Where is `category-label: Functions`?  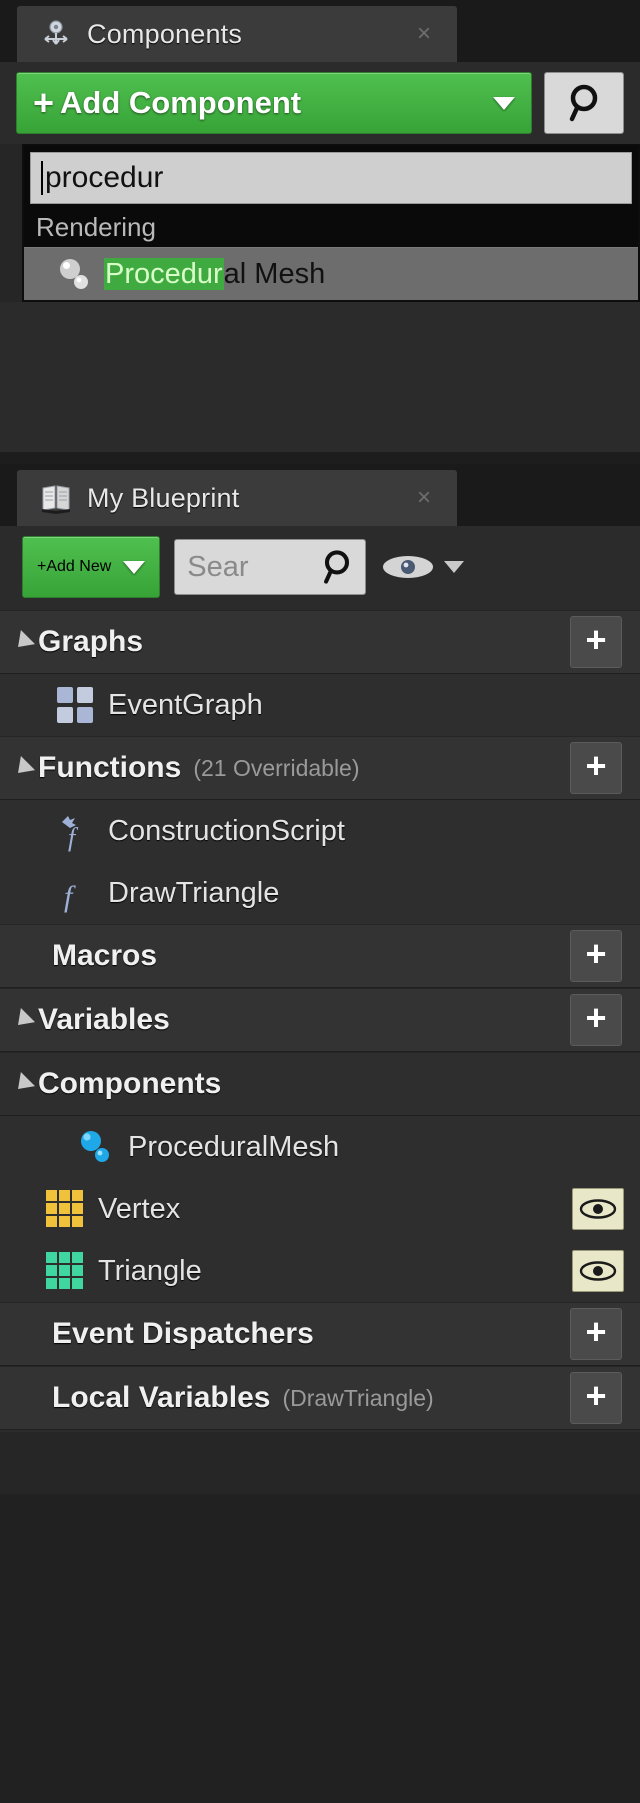 category-label: Functions is located at coordinates (110, 767).